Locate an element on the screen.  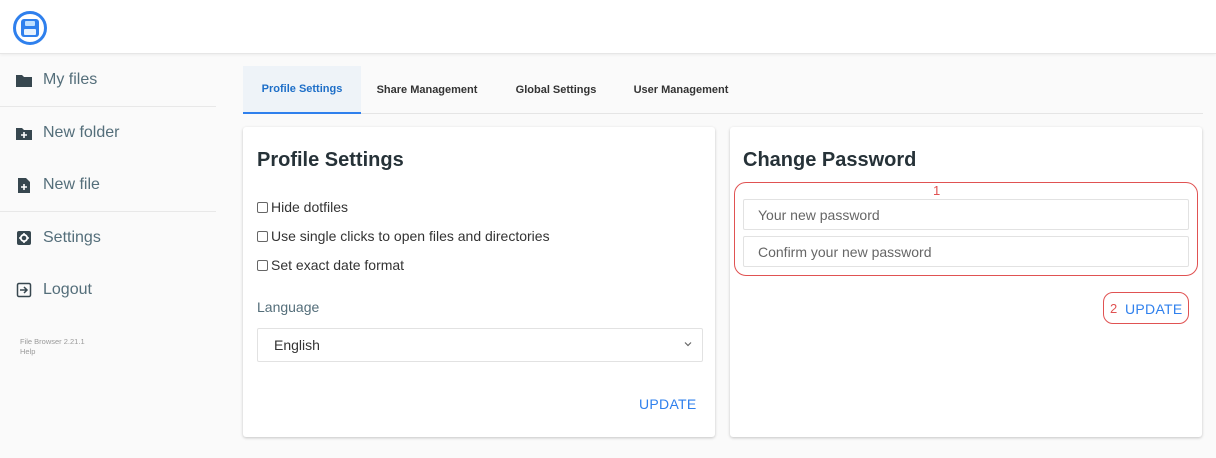
annotation-number-1: 1 is located at coordinates (937, 190).